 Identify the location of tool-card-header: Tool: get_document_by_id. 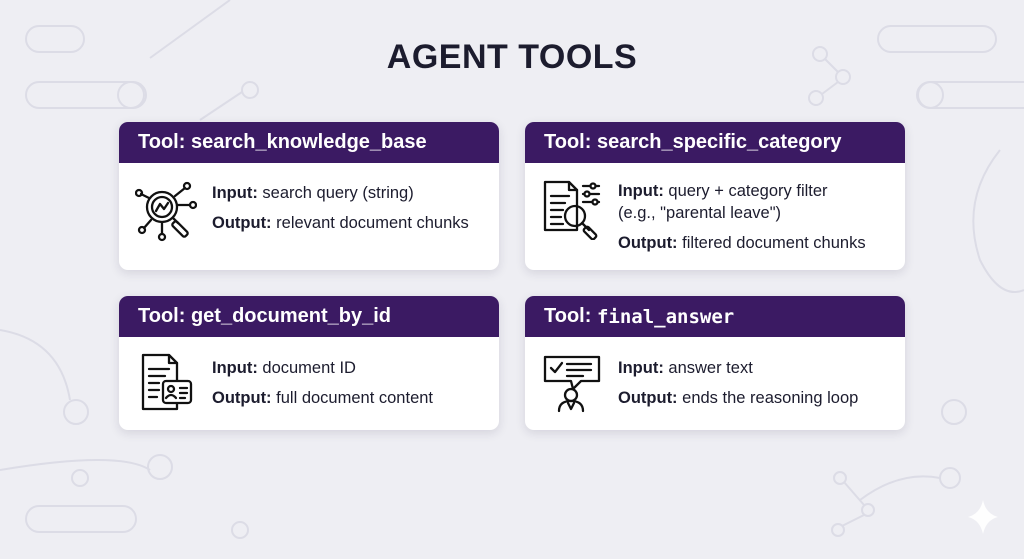
(309, 316).